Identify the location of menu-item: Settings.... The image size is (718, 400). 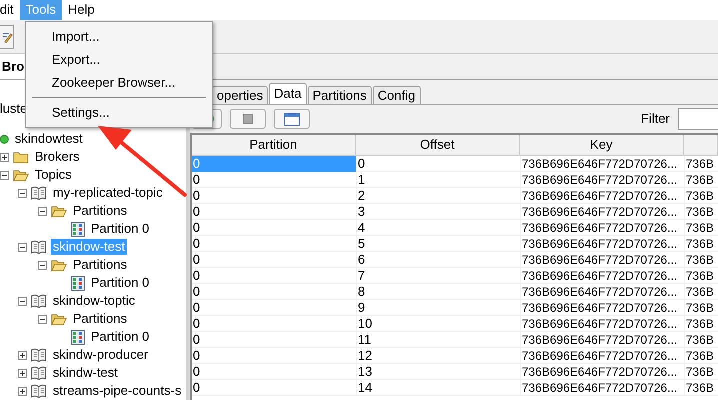
(119, 112).